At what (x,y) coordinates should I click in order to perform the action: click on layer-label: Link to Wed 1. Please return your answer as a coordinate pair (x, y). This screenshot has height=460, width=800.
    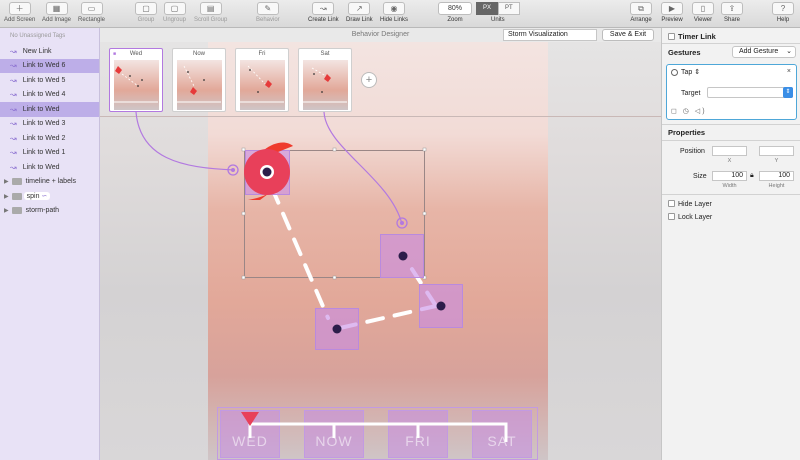
    Looking at the image, I should click on (44, 153).